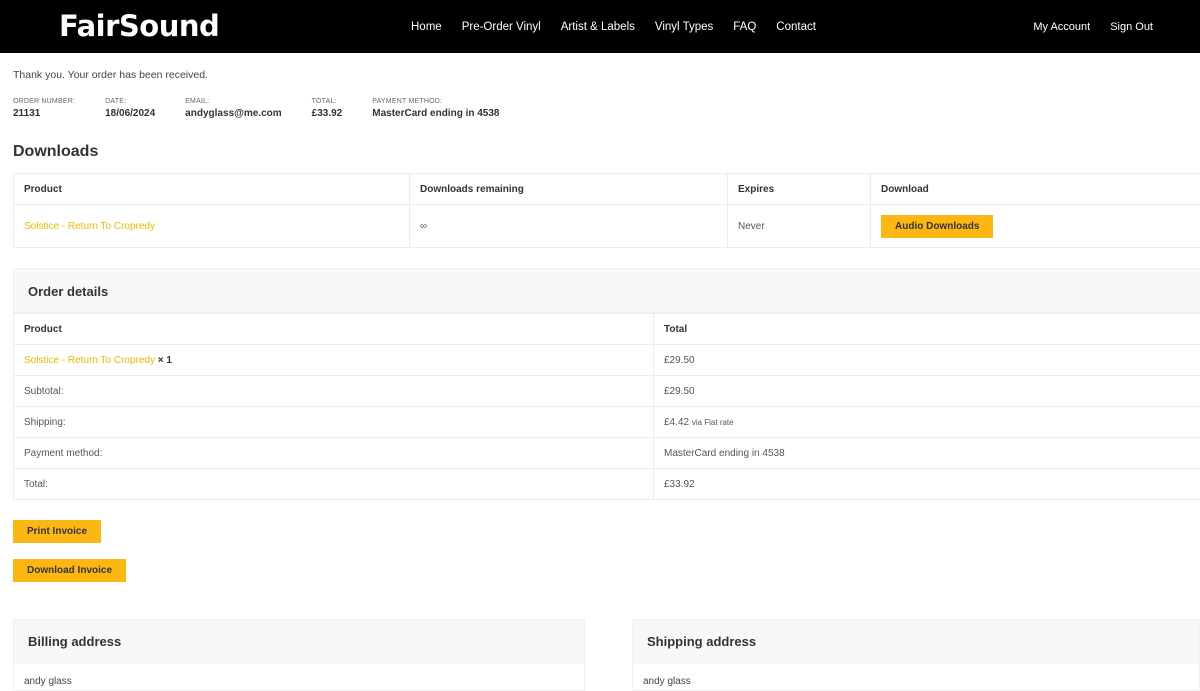  I want to click on order-email: EMAIL: andyglass@me.com, so click(233, 109).